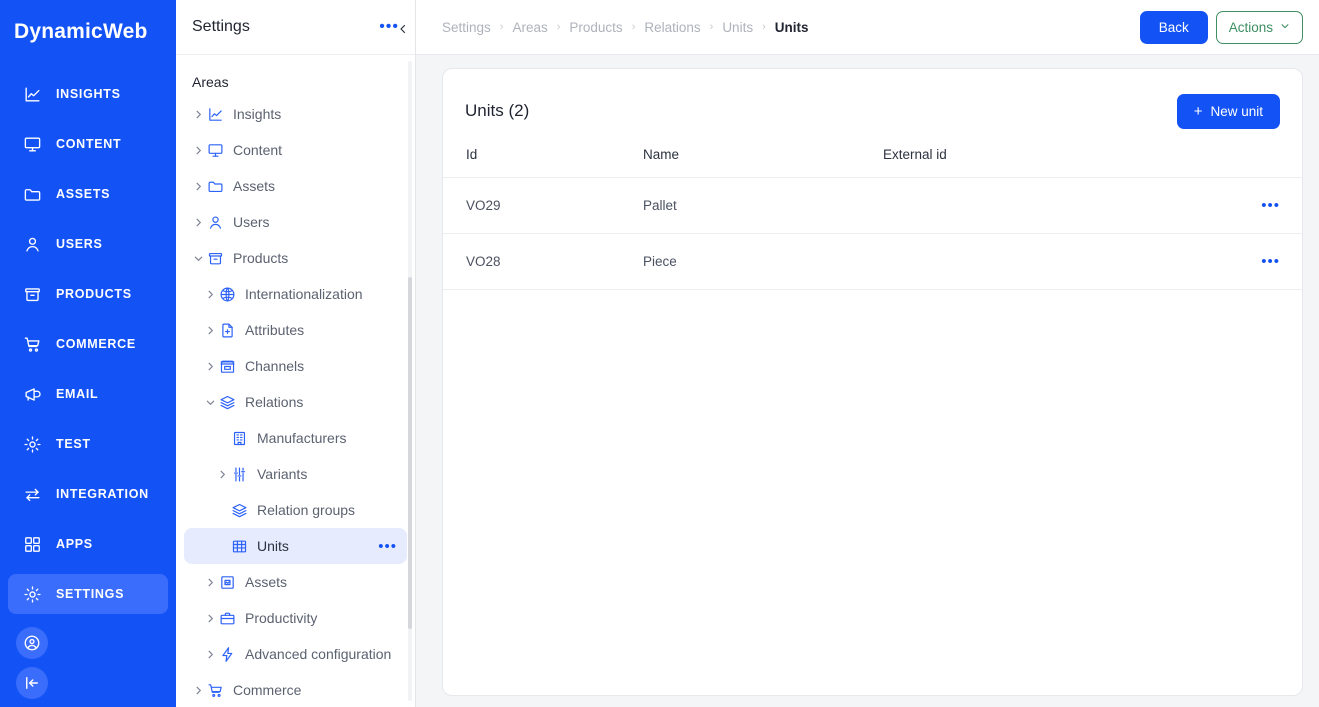  What do you see at coordinates (251, 222) in the screenshot?
I see `tree-item-label: Users` at bounding box center [251, 222].